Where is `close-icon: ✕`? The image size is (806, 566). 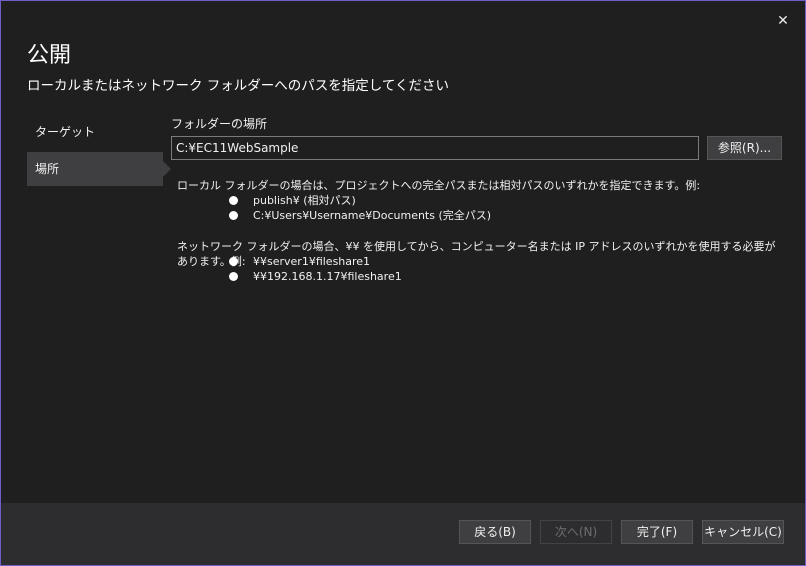 close-icon: ✕ is located at coordinates (783, 21).